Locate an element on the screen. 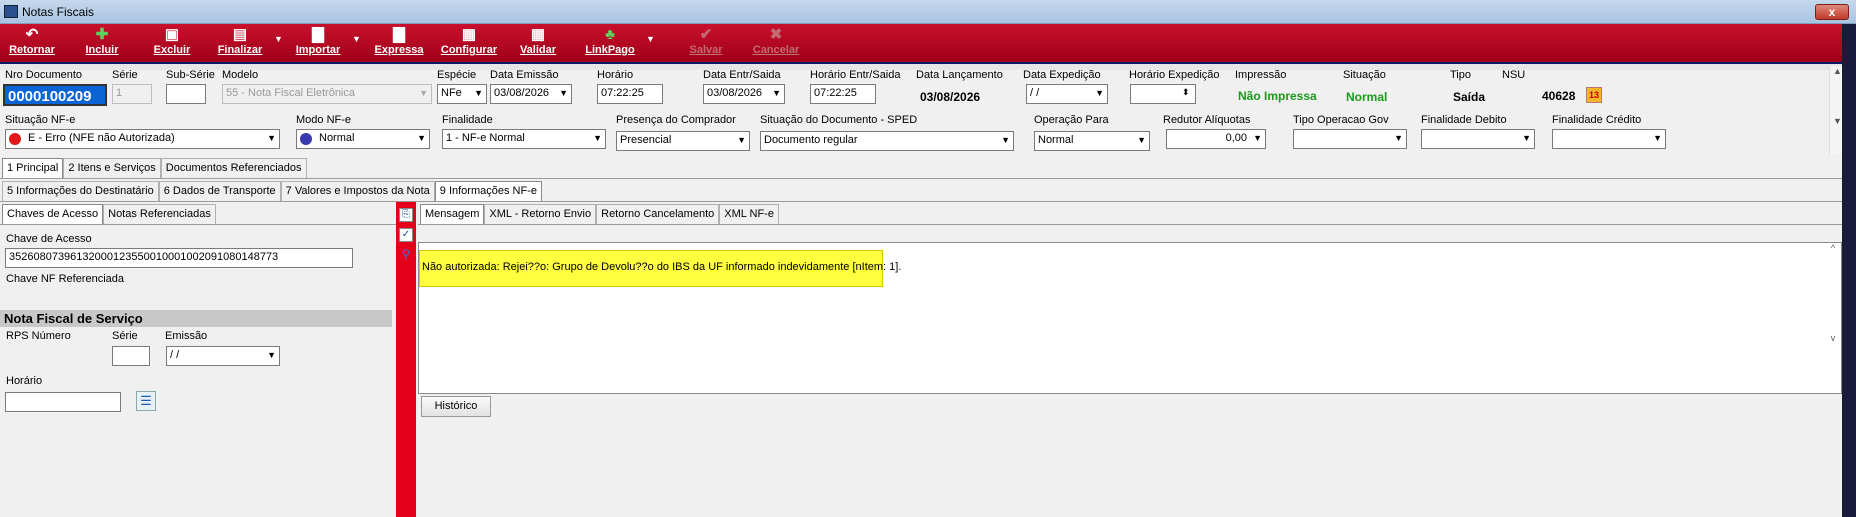  nfs-serie-label: Série is located at coordinates (125, 336).